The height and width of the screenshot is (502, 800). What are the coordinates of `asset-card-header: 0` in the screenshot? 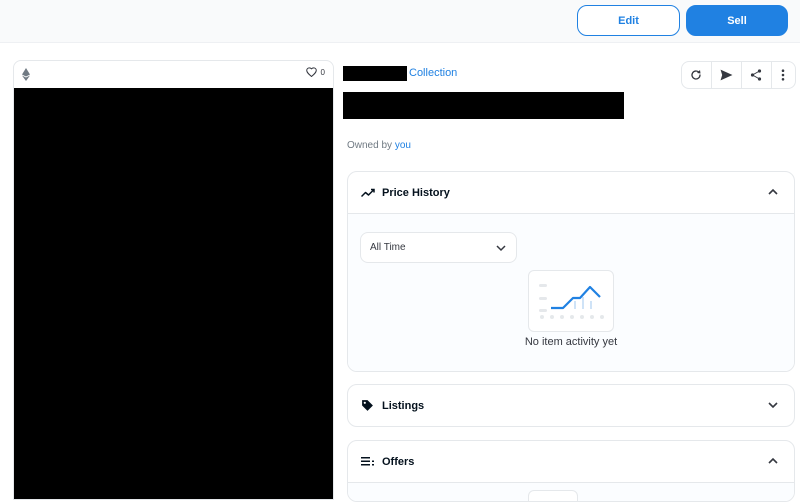 It's located at (173, 74).